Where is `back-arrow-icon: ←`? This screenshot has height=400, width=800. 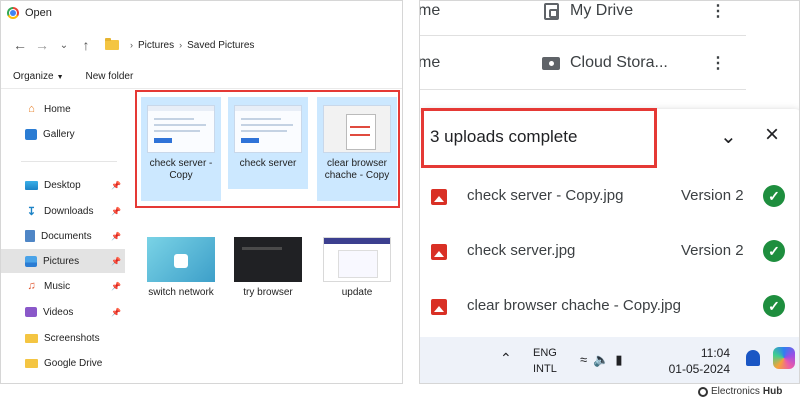
back-arrow-icon: ← is located at coordinates (20, 45).